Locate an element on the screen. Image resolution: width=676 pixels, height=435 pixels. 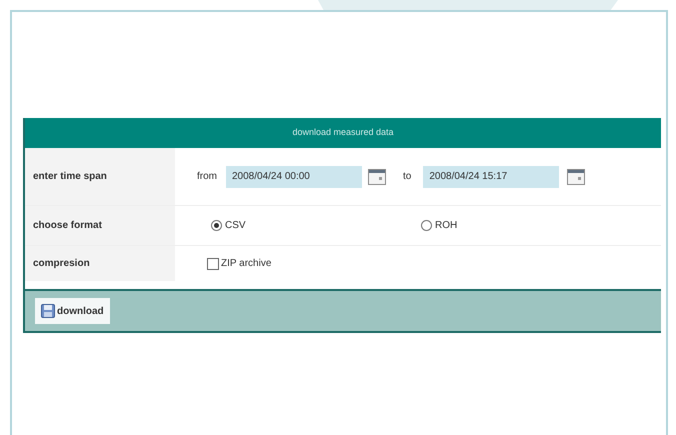
row-label: enter time span is located at coordinates (70, 177).